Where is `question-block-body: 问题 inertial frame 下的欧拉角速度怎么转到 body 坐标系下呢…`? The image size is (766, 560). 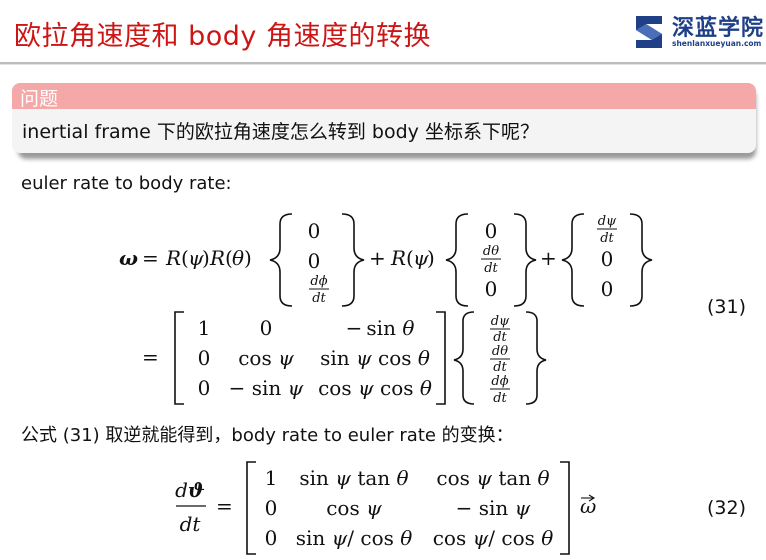
question-block-body: 问题 inertial frame 下的欧拉角速度怎么转到 body 坐标系下呢… is located at coordinates (384, 118).